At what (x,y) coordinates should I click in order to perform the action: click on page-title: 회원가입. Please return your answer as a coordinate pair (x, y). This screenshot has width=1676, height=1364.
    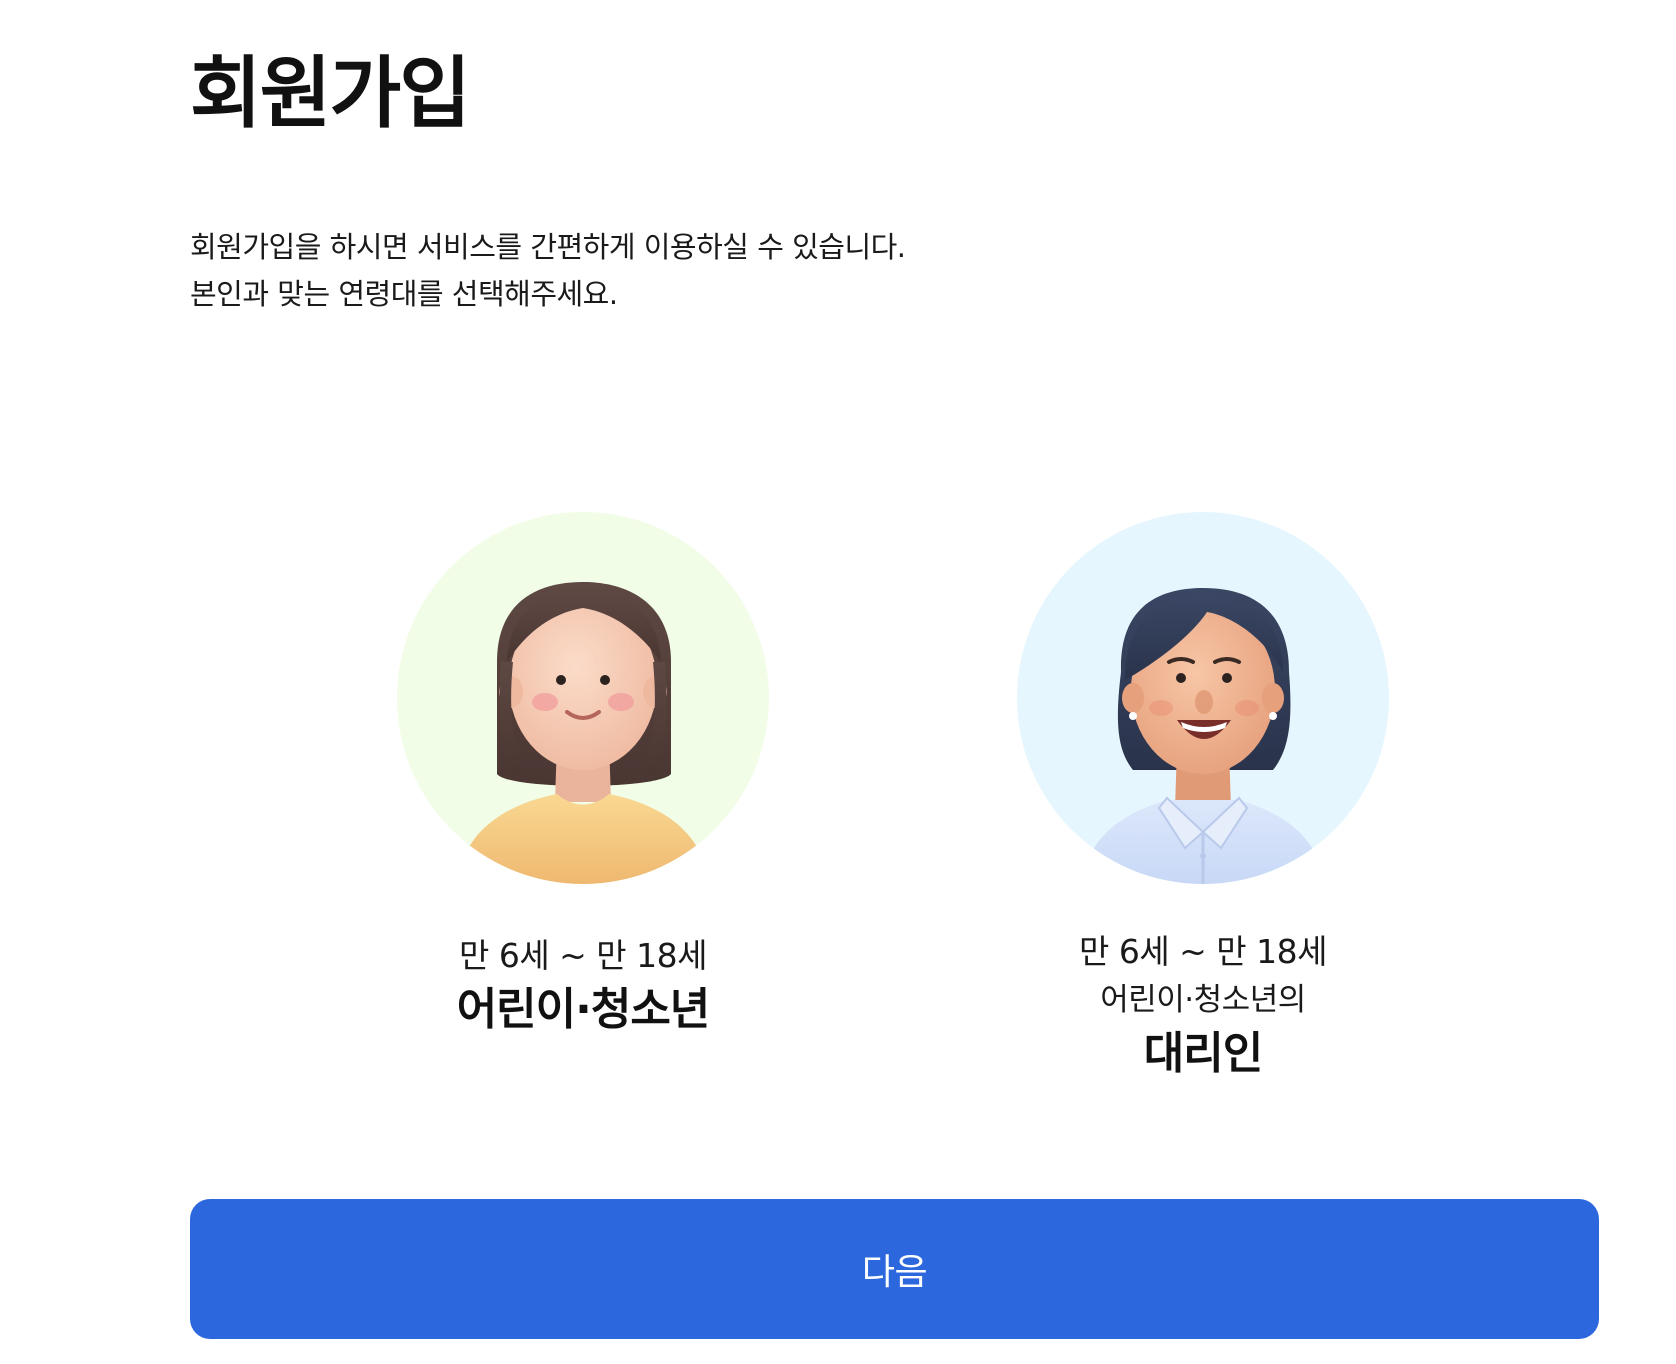
    Looking at the image, I should click on (330, 94).